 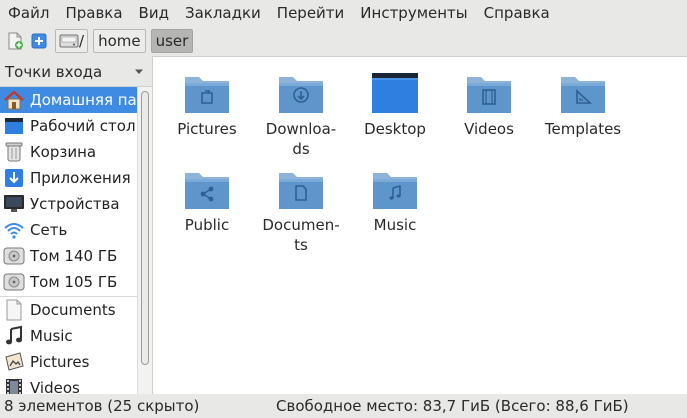 I want to click on sidebar-scrollbar-thumb, so click(x=145, y=228).